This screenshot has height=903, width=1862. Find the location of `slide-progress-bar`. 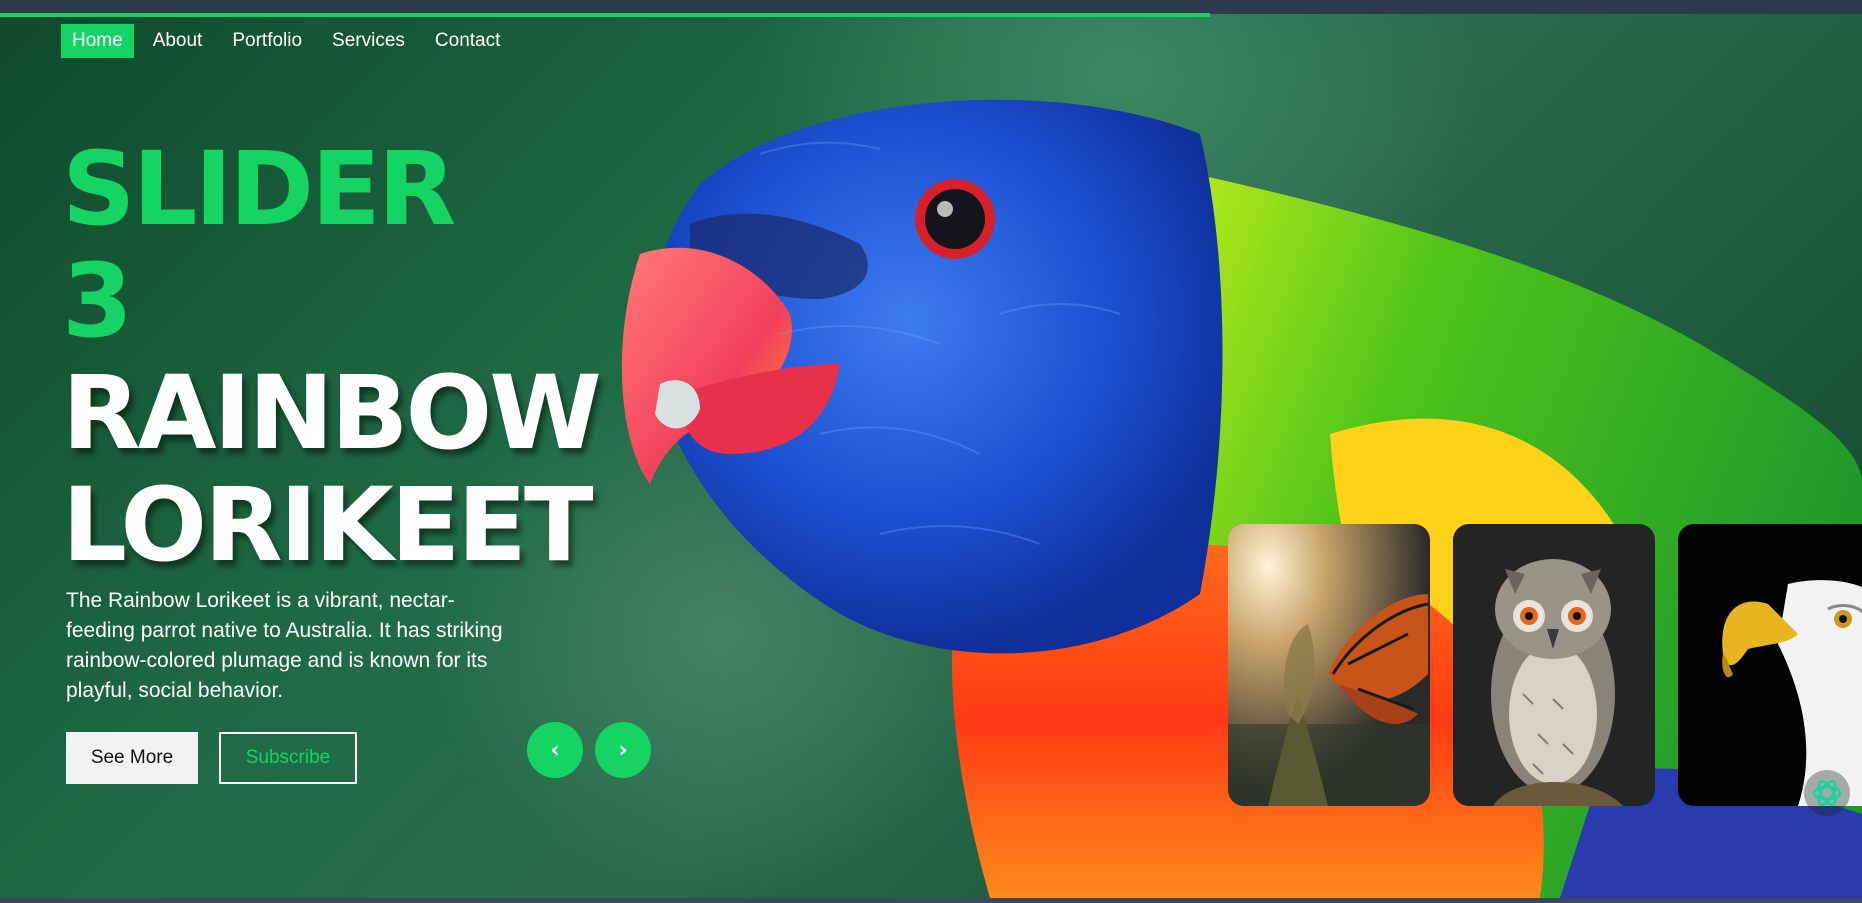

slide-progress-bar is located at coordinates (605, 15).